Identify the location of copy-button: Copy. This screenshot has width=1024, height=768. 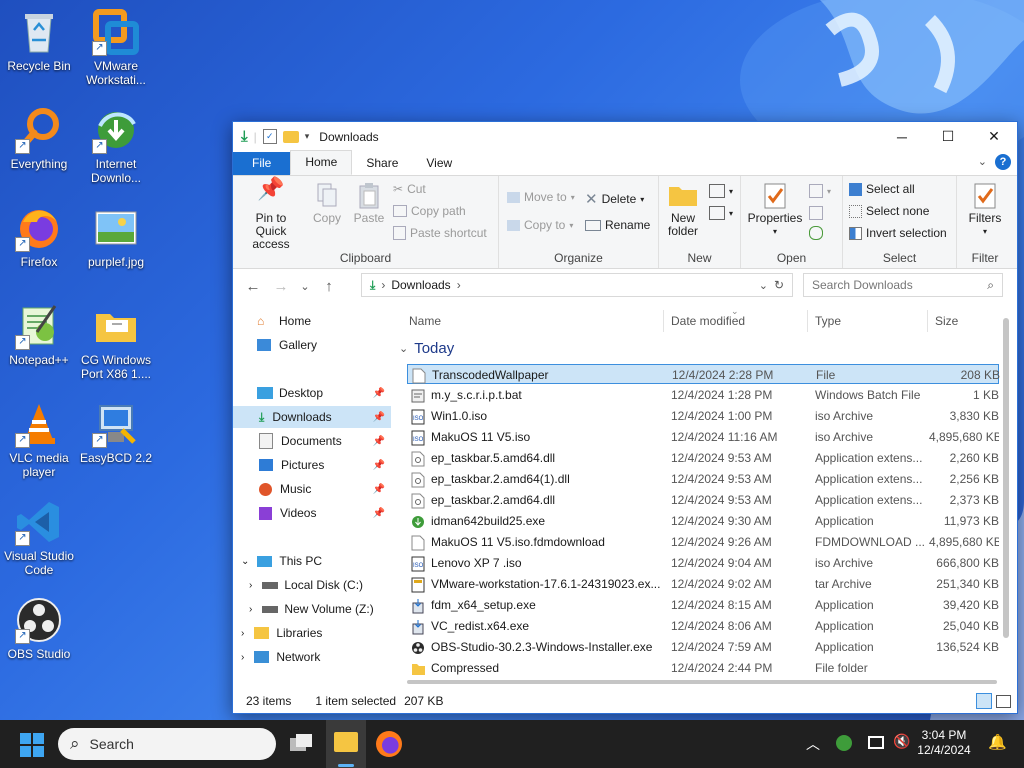
(327, 203).